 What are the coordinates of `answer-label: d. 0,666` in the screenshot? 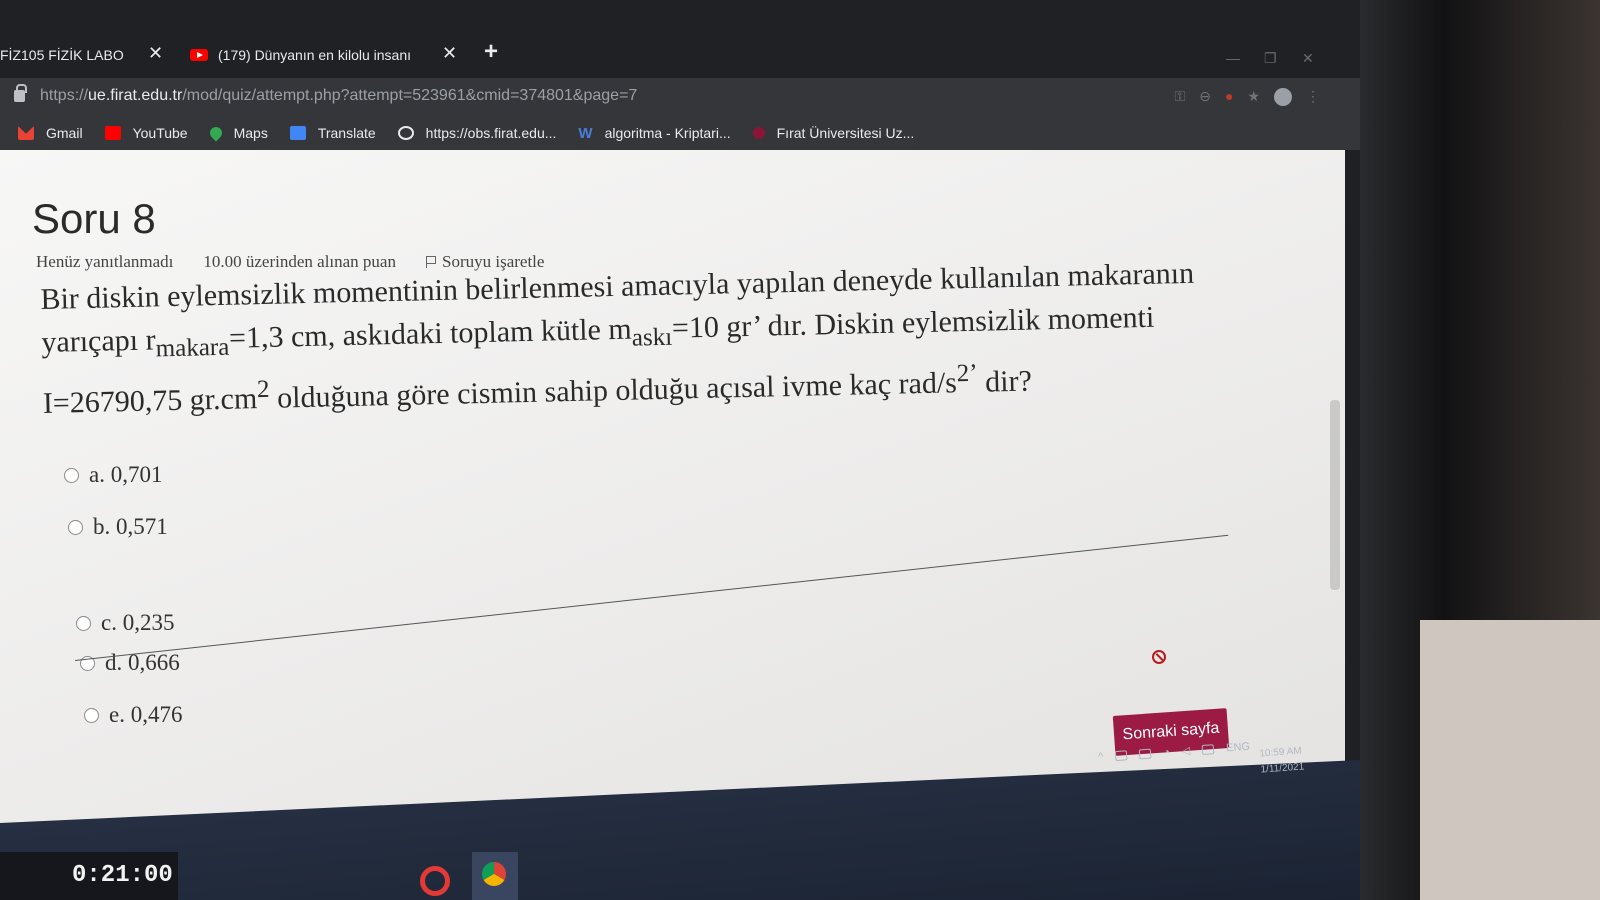 It's located at (142, 662).